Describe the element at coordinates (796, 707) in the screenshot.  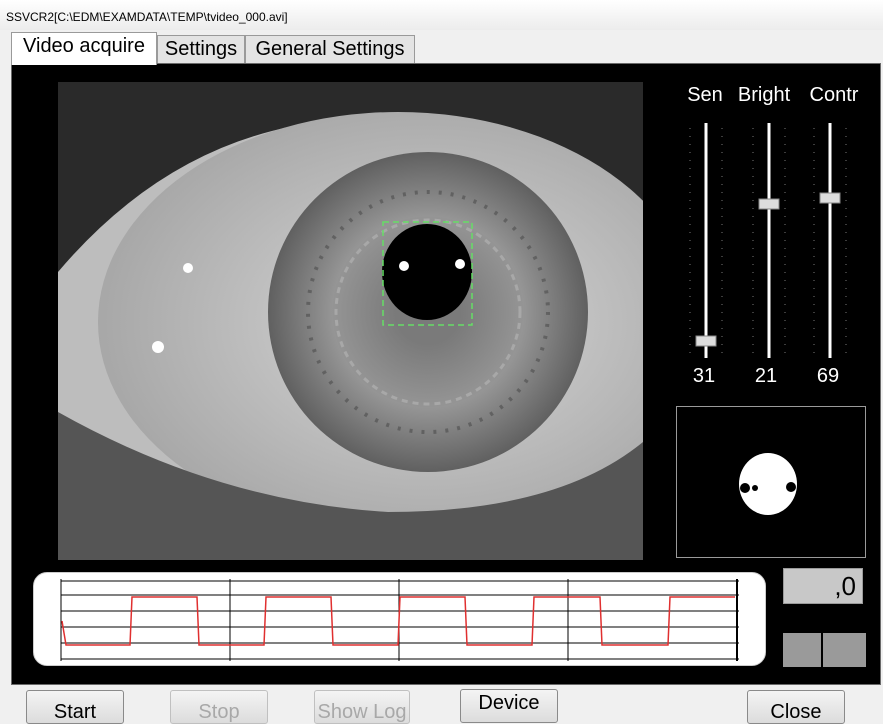
I see `close-button: Close` at that location.